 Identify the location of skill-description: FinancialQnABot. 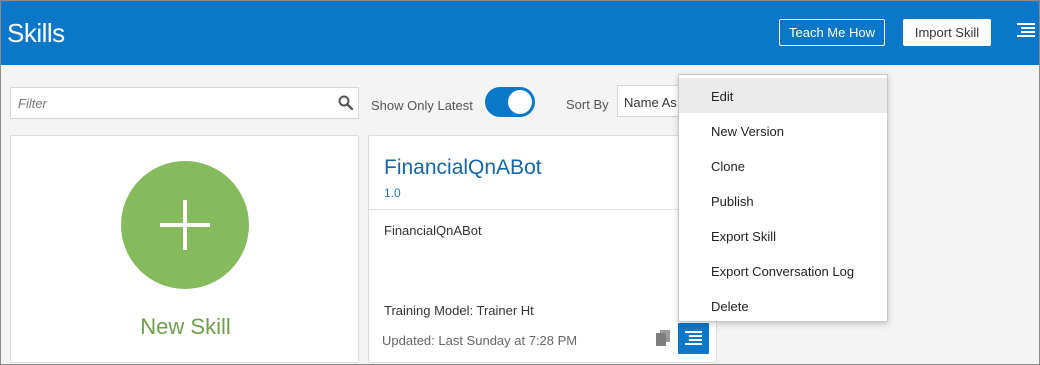
(433, 230).